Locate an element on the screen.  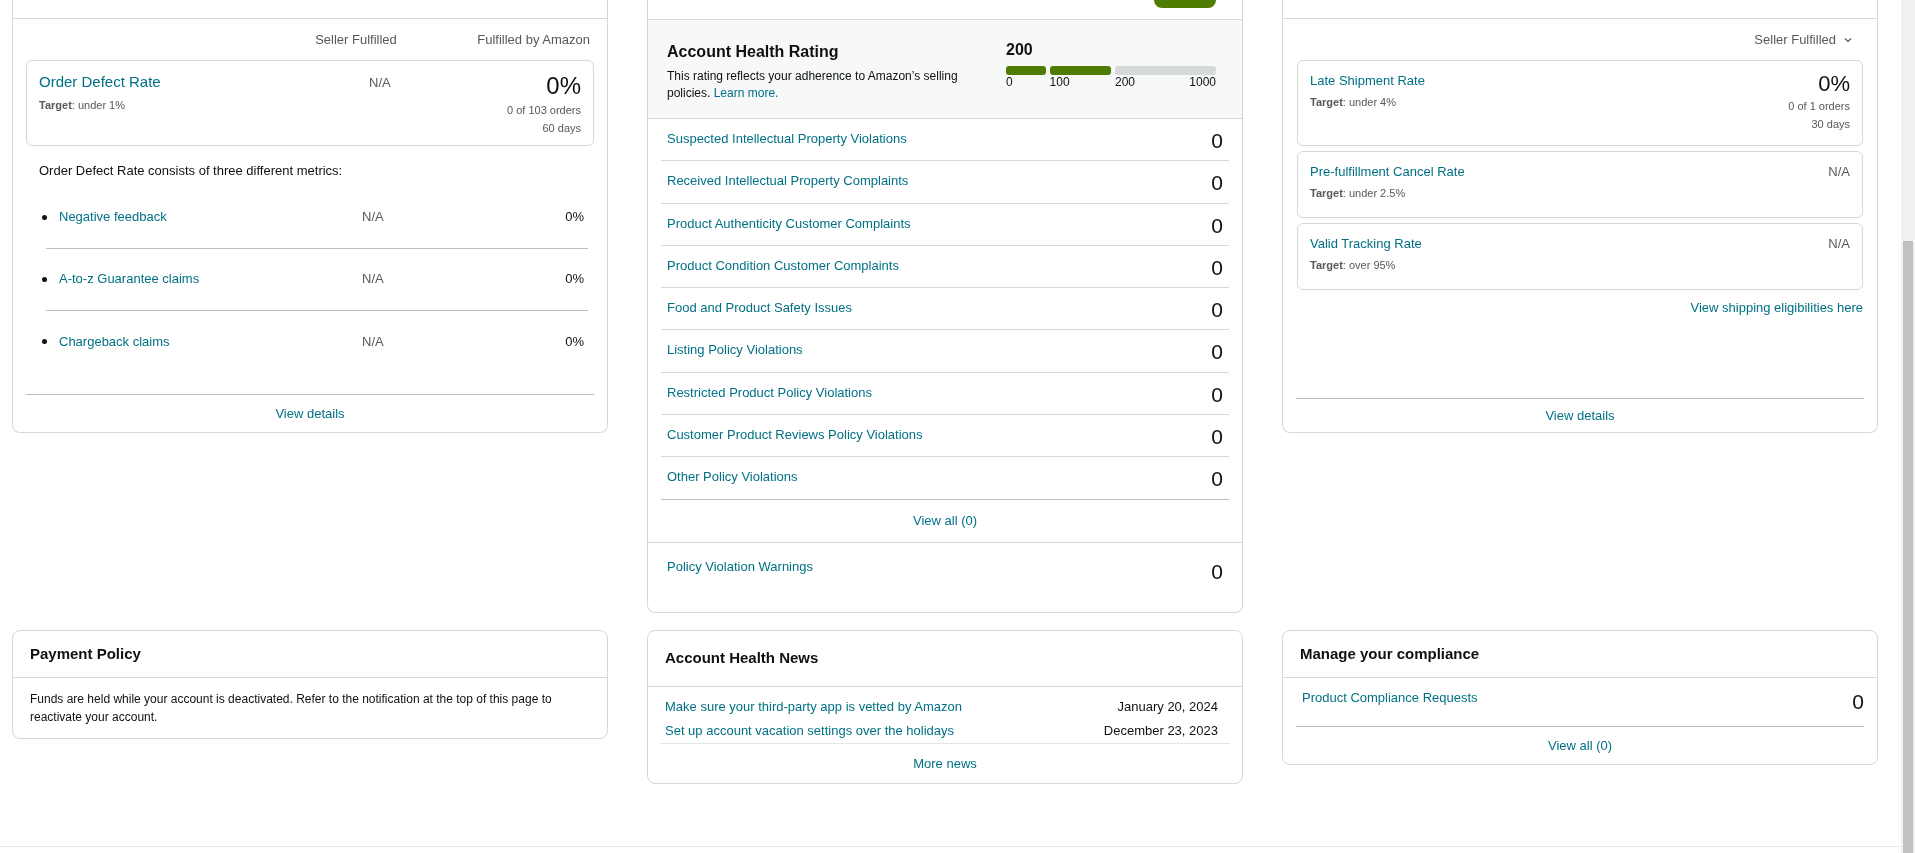
policy-text: Funds are held while your account is deactivated. Refer to the notification at the top of this page to reactivate your account. is located at coordinates (291, 708).